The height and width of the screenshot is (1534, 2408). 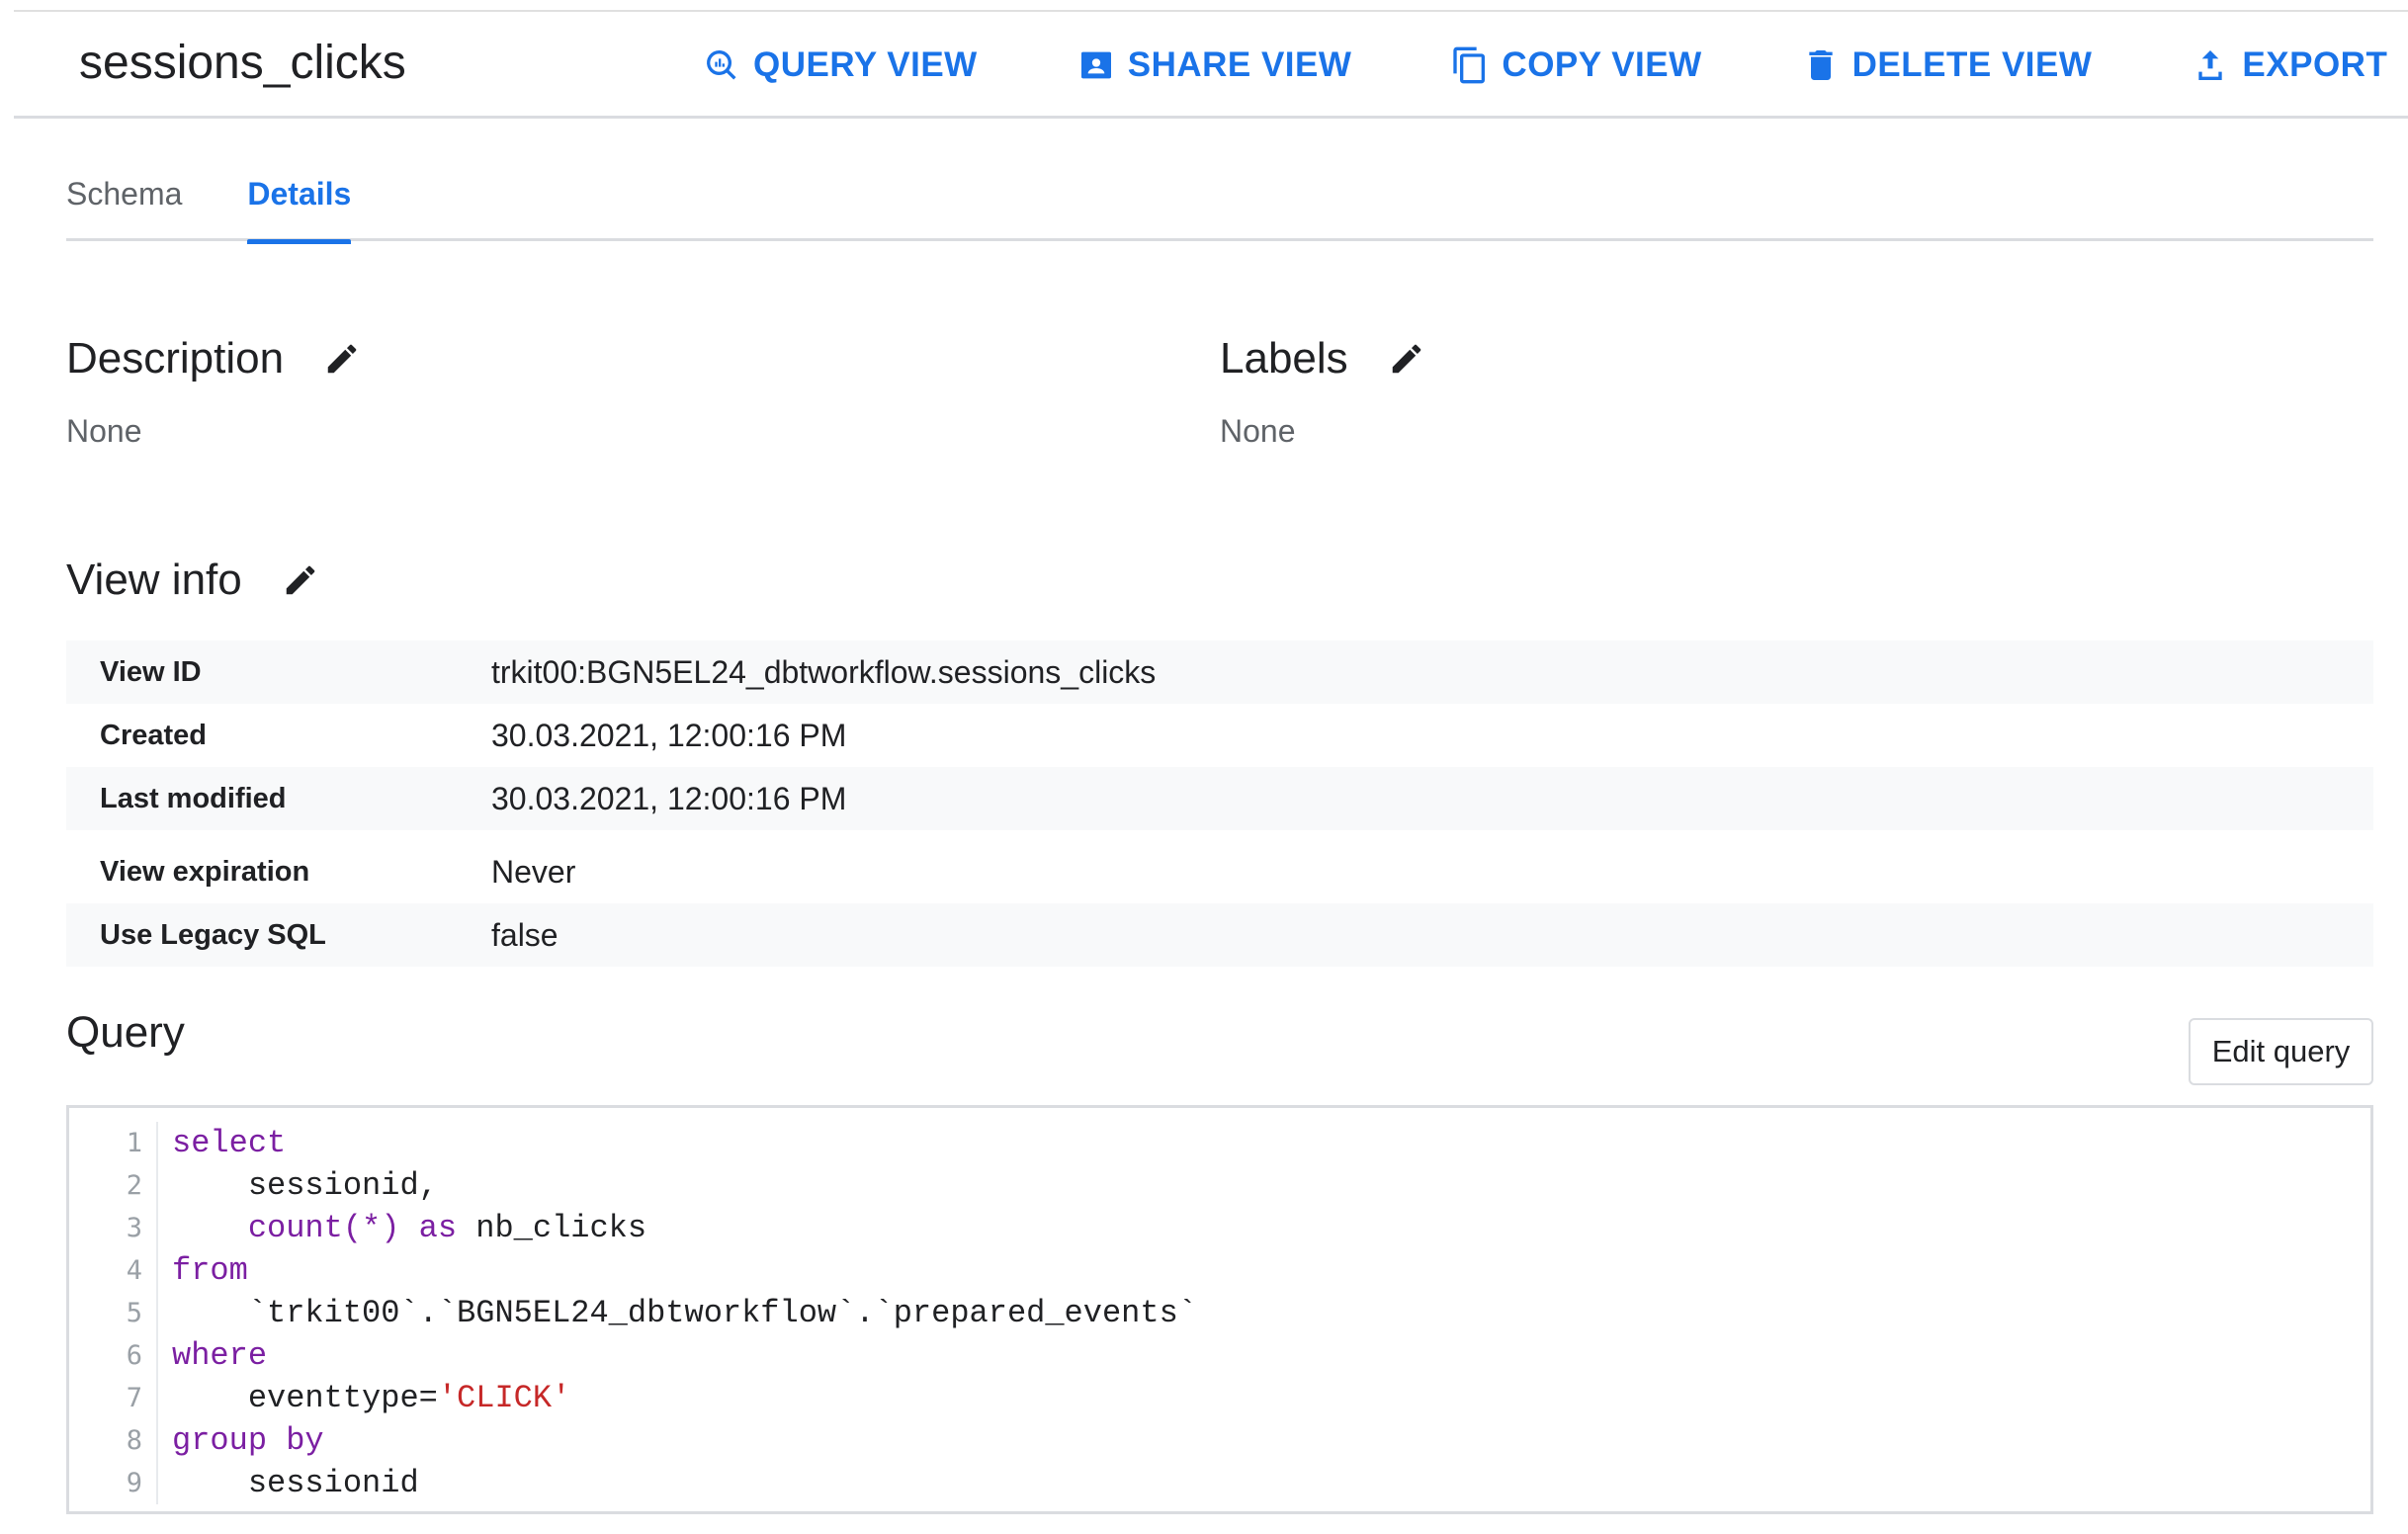 What do you see at coordinates (151, 672) in the screenshot?
I see `row-key: View ID` at bounding box center [151, 672].